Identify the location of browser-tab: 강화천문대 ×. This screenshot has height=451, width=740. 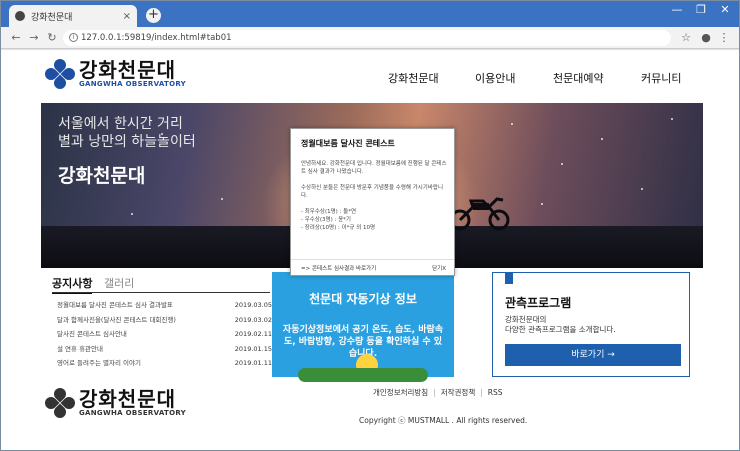
(73, 16).